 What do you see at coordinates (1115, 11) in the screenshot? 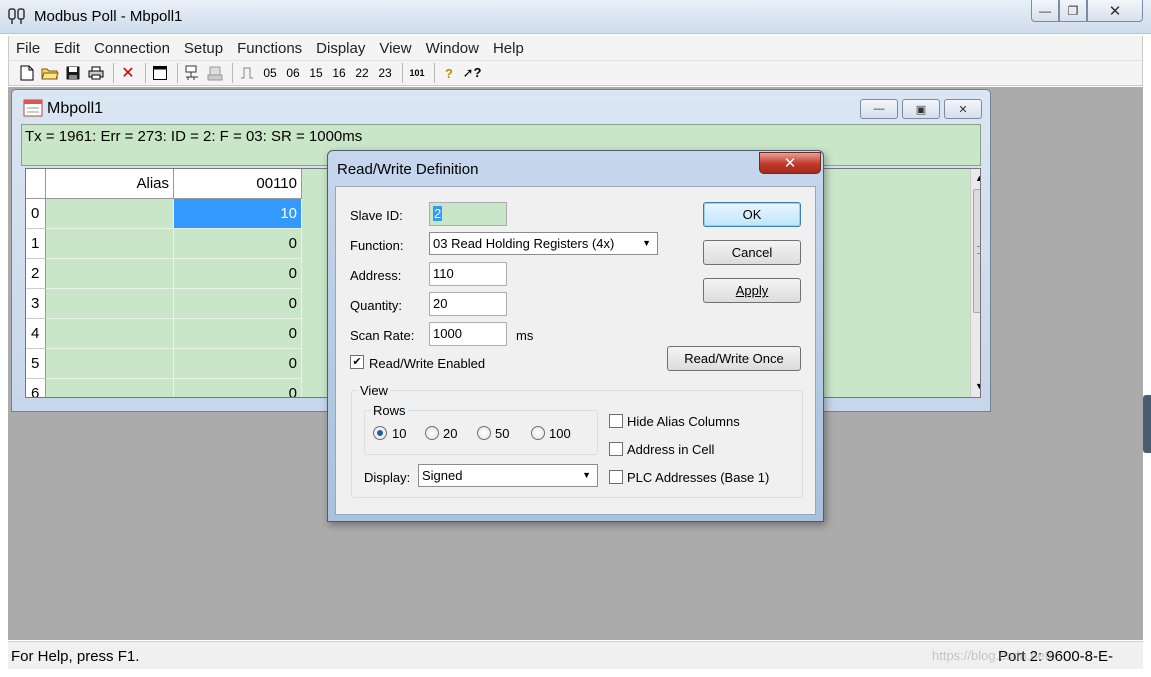
I see `close-button: ✕` at bounding box center [1115, 11].